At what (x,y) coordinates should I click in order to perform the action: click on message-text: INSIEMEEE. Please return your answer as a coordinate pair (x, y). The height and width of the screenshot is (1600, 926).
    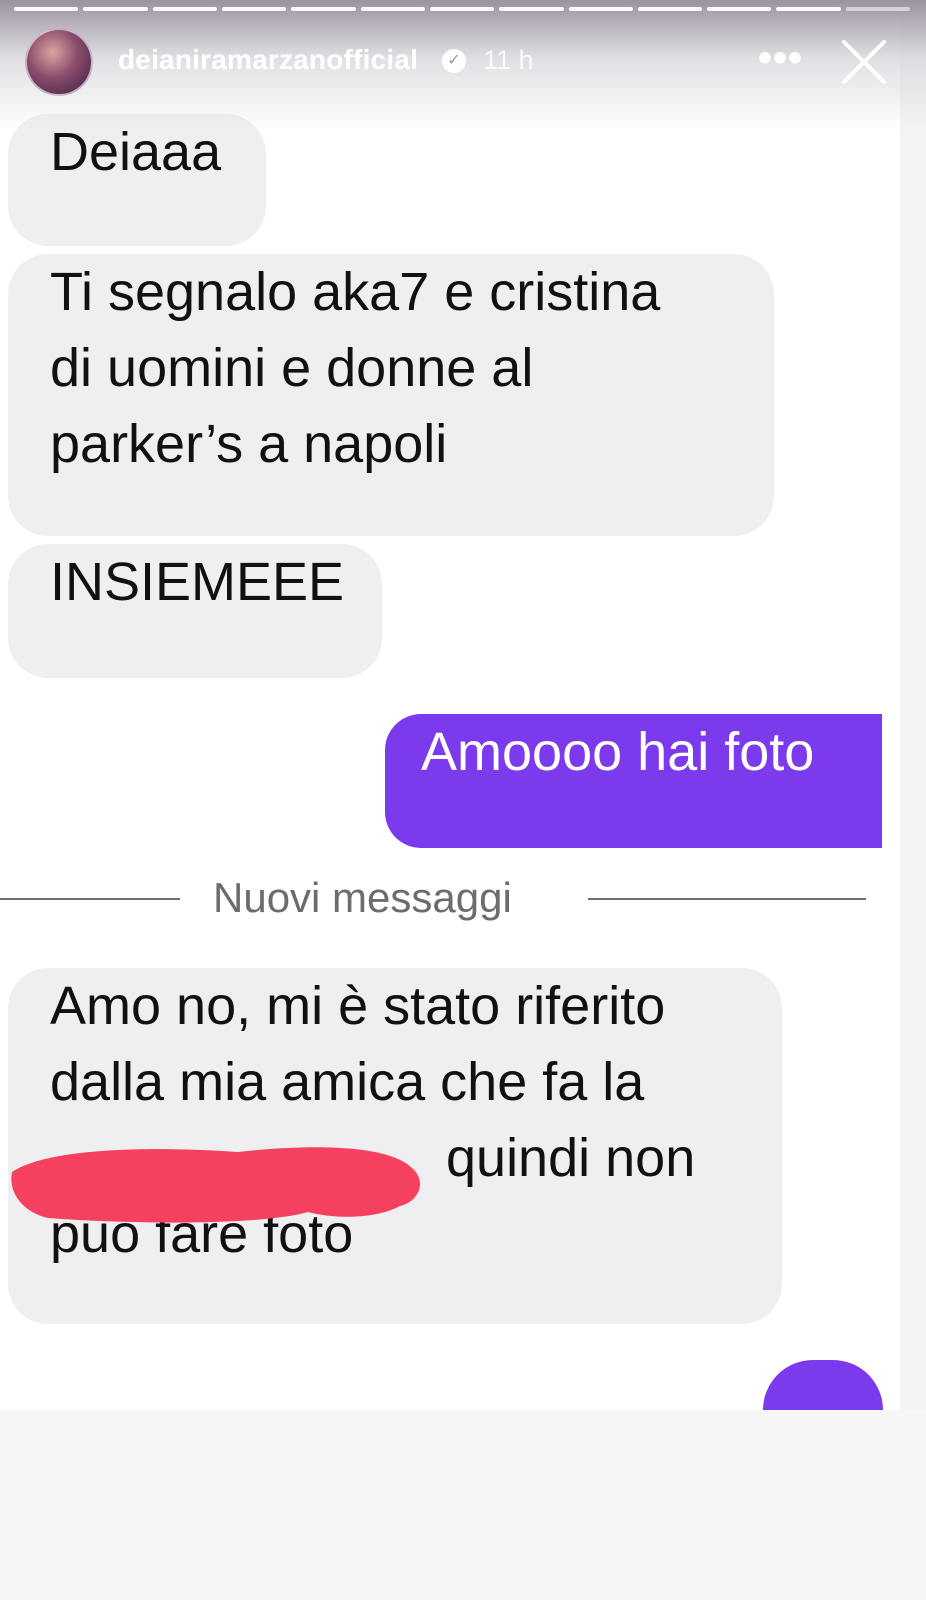
    Looking at the image, I should click on (197, 582).